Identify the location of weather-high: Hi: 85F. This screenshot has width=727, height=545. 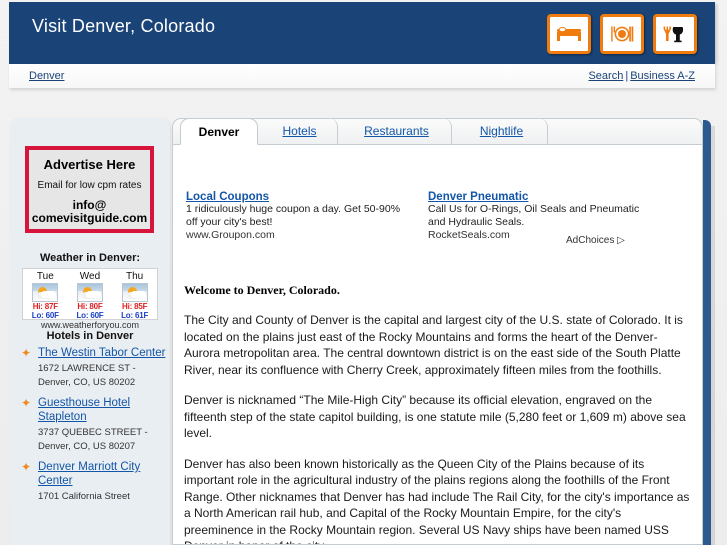
(135, 306).